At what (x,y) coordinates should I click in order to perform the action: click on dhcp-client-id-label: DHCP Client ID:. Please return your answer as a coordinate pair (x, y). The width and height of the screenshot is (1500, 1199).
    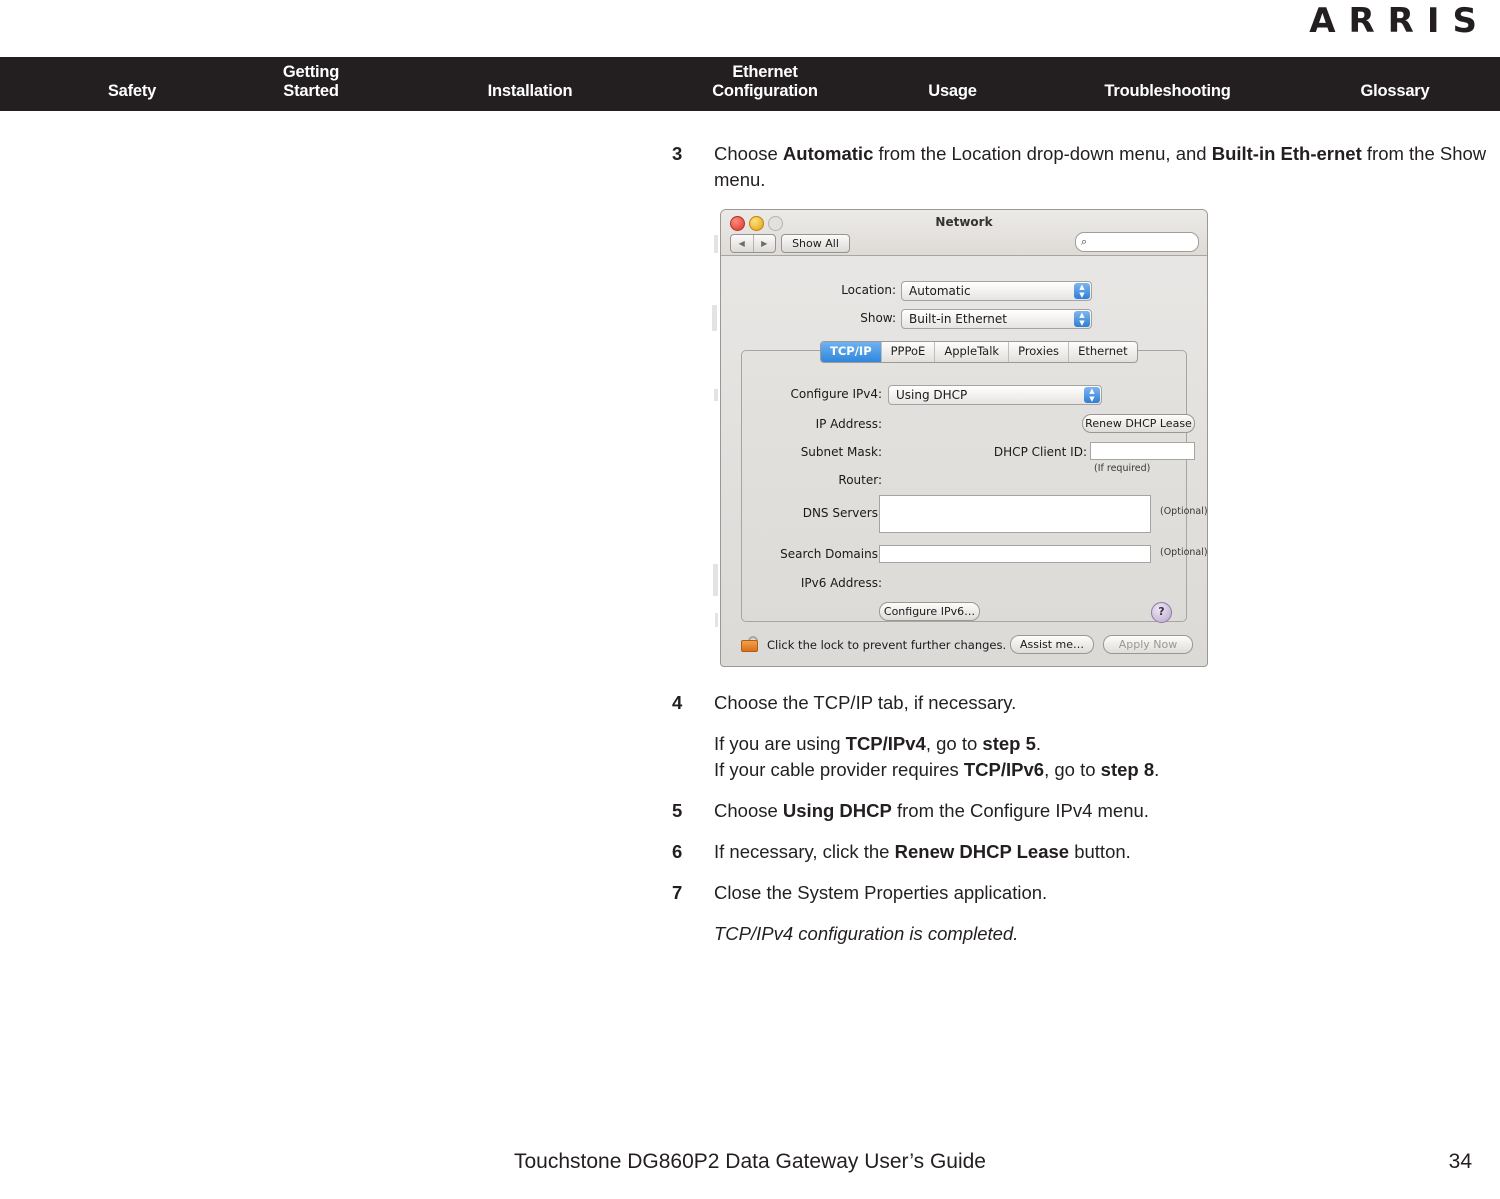
    Looking at the image, I should click on (1040, 452).